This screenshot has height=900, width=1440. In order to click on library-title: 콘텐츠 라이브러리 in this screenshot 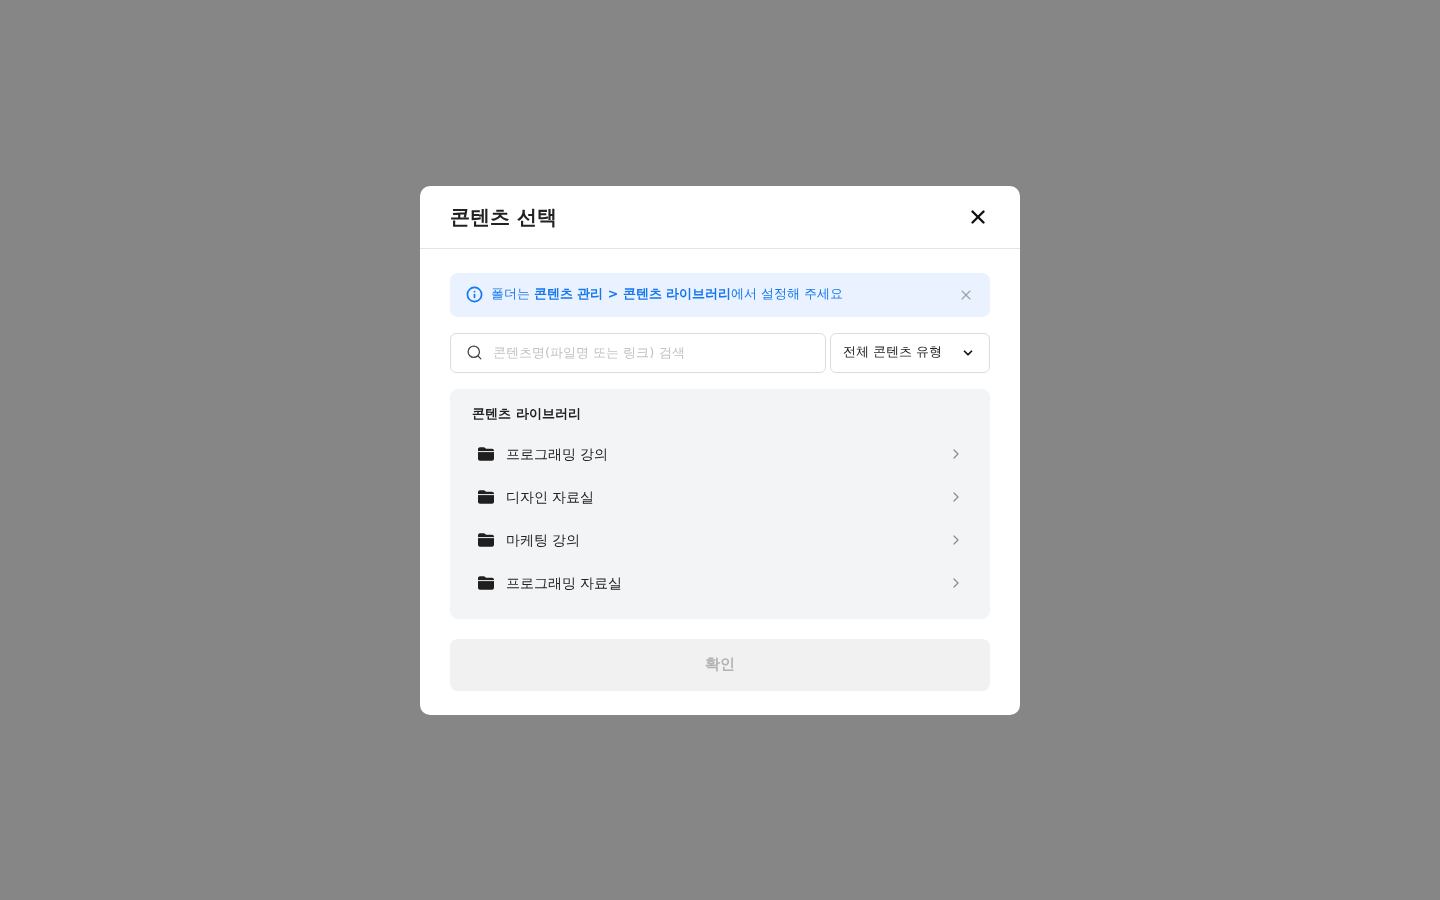, I will do `click(527, 413)`.